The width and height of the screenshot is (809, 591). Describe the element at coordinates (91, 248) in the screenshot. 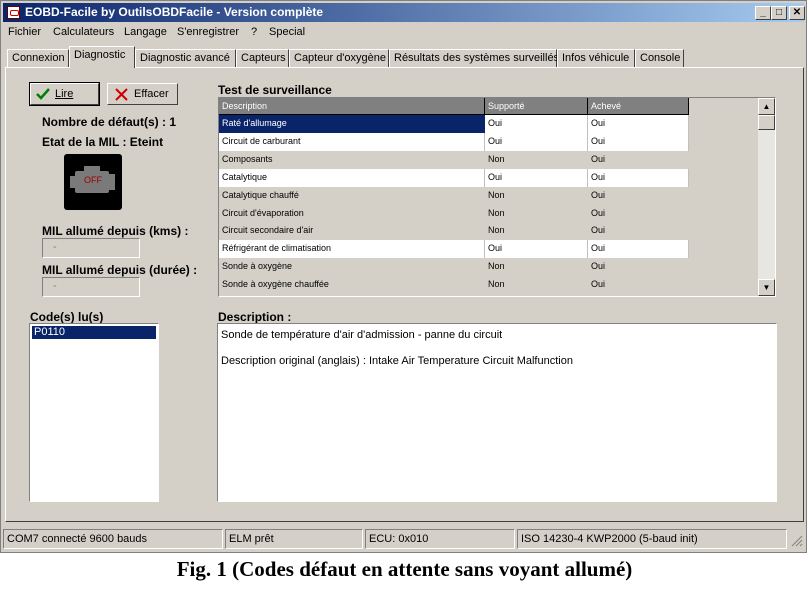

I see `mil-km-field: -` at that location.